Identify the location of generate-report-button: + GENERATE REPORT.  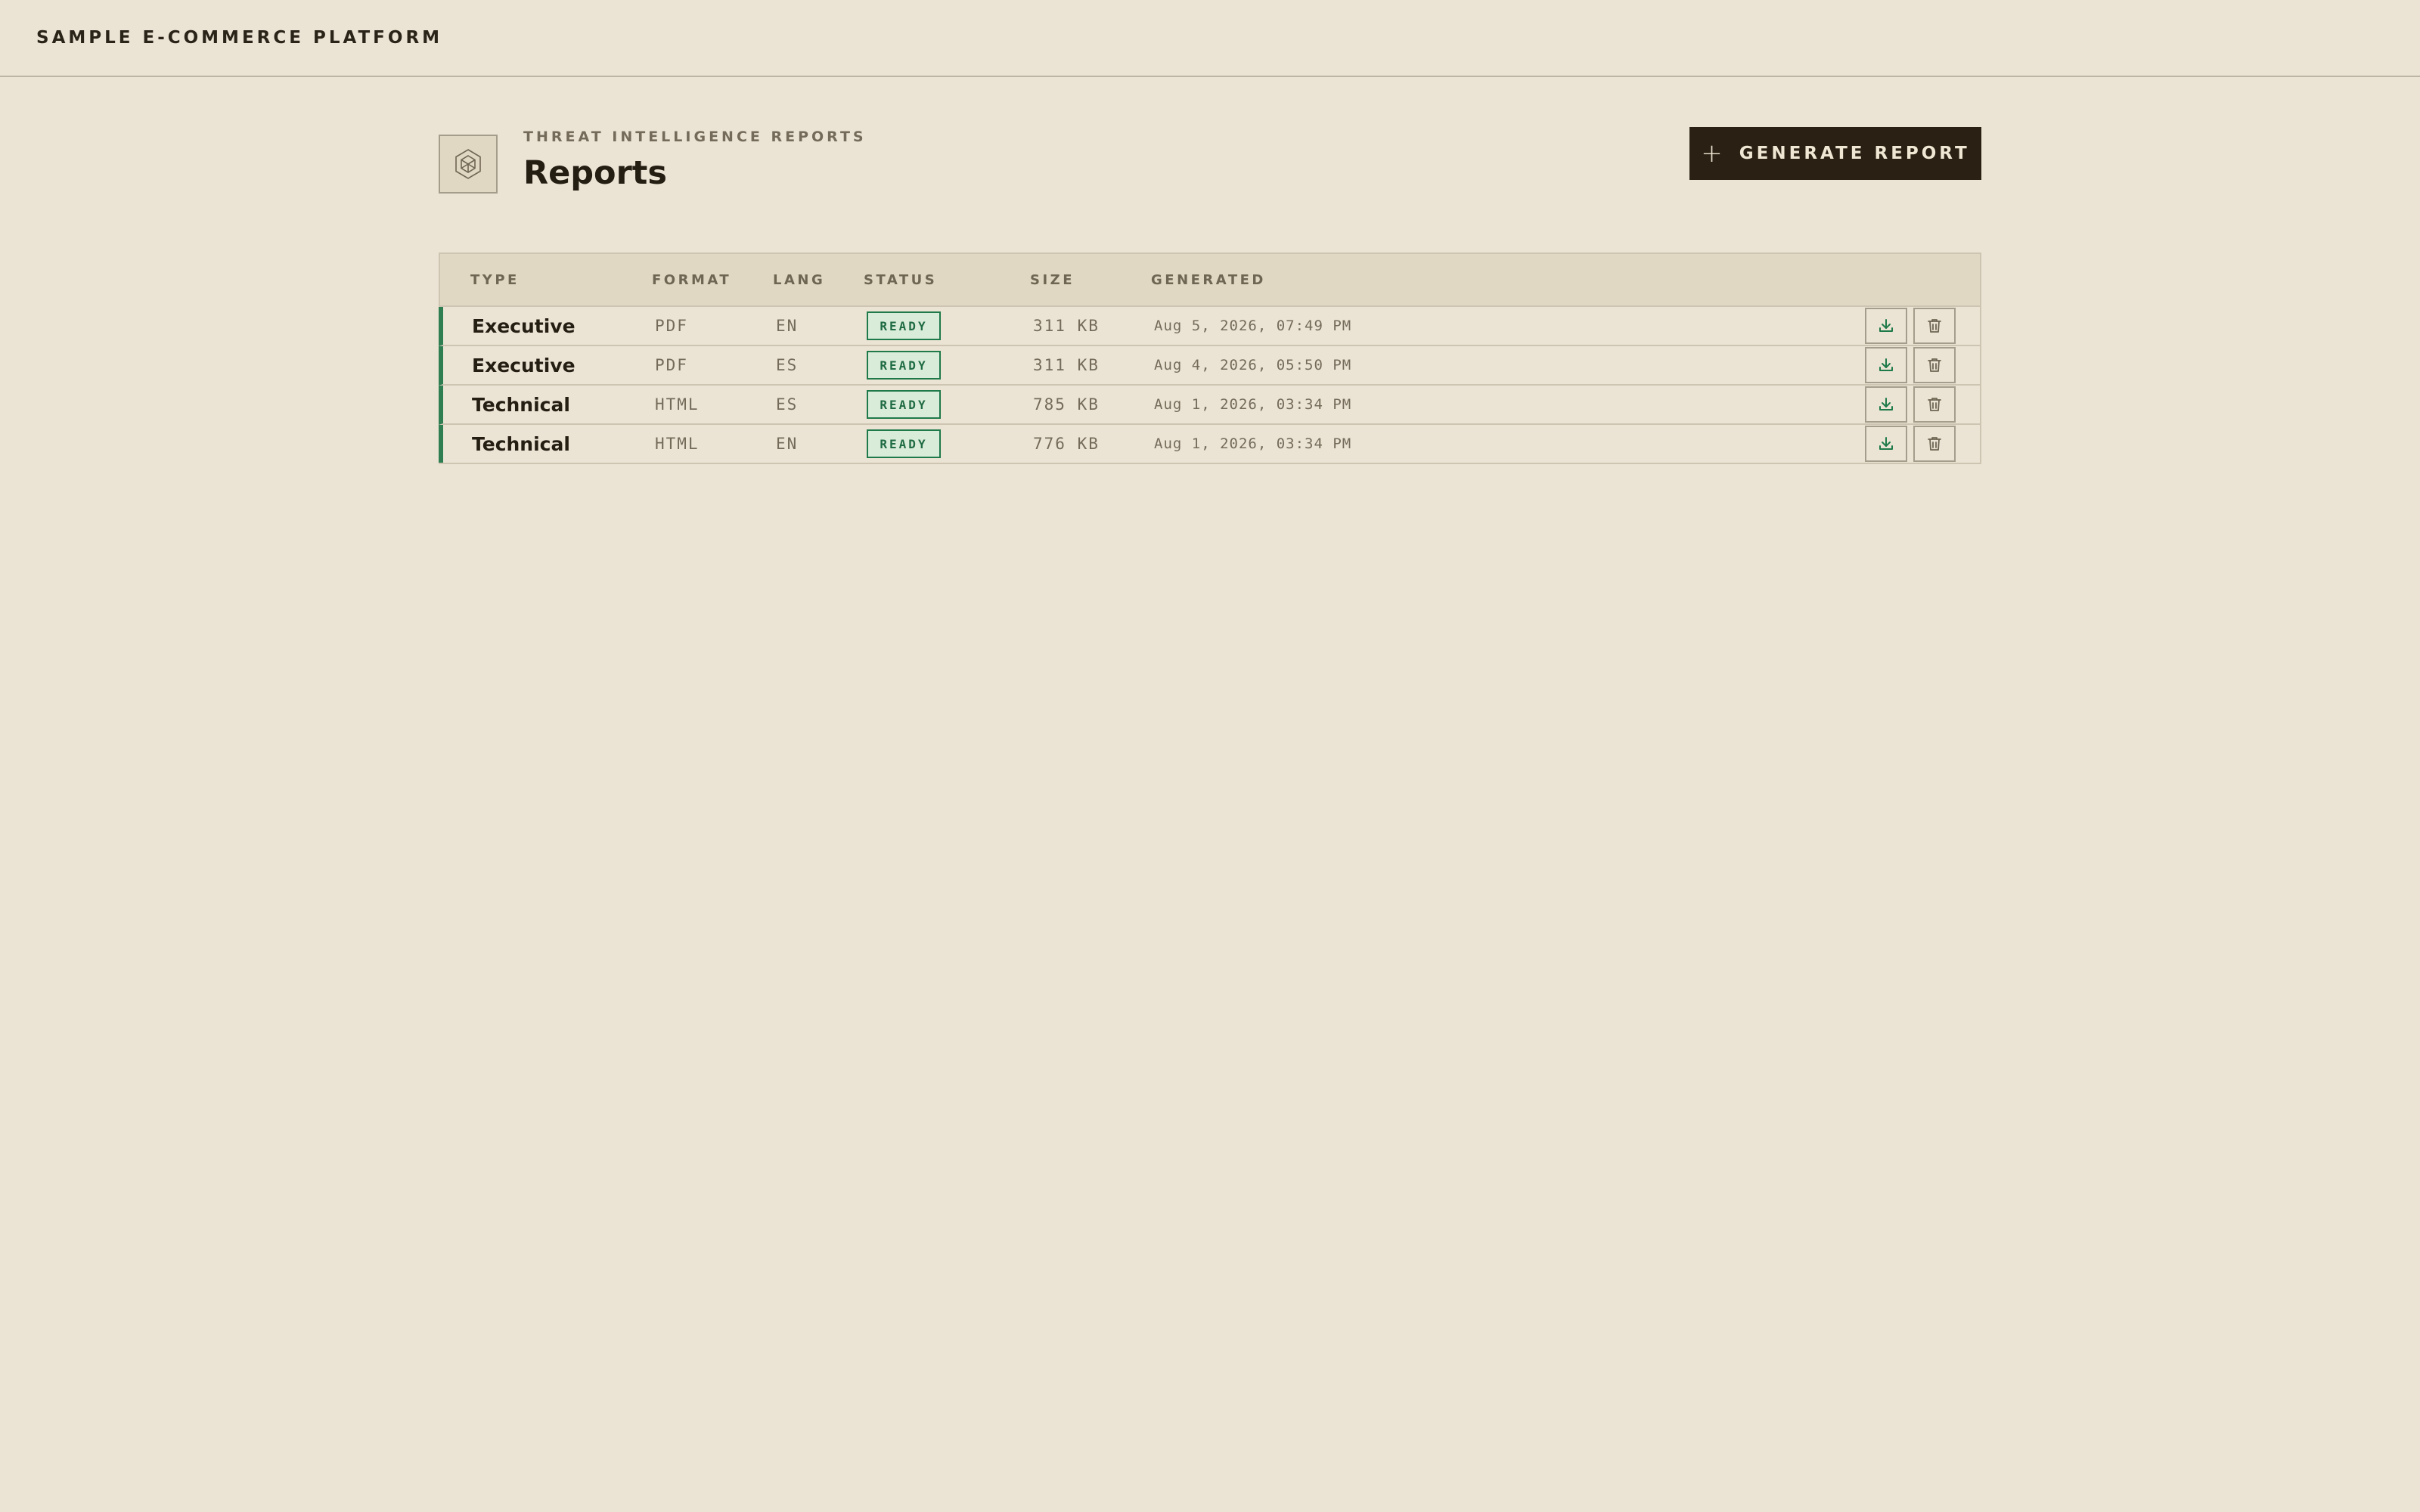
(1835, 153).